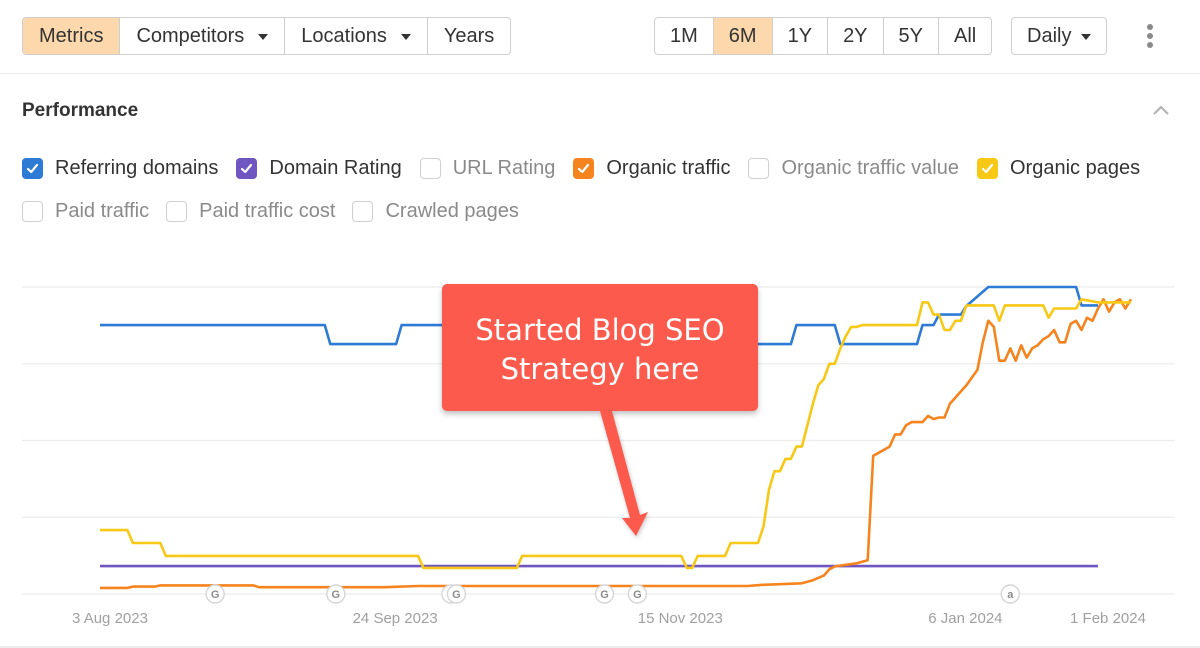 The image size is (1200, 648). I want to click on range-label: 2Y, so click(855, 36).